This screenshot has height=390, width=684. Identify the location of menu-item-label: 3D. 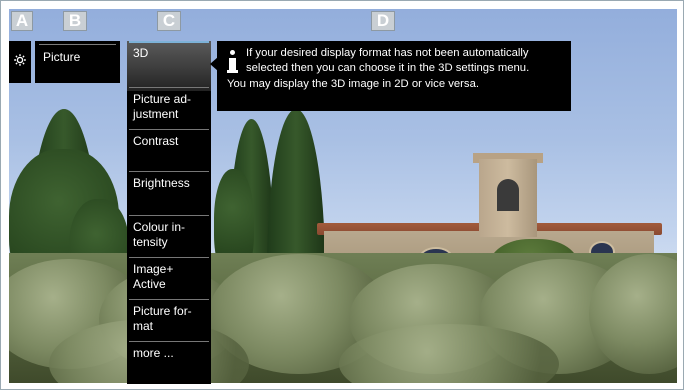
(141, 53).